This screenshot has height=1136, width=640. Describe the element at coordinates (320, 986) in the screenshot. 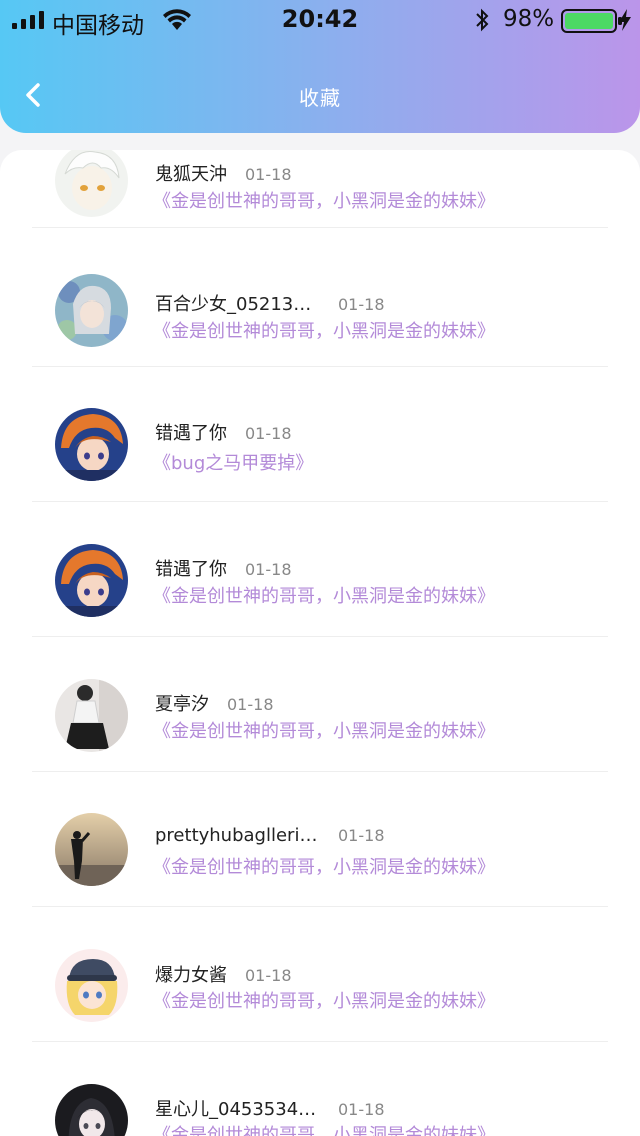

I see `list-item: 爆力女酱 01-18 《金是创世神的哥哥，小黑洞是金的妹妹》` at that location.